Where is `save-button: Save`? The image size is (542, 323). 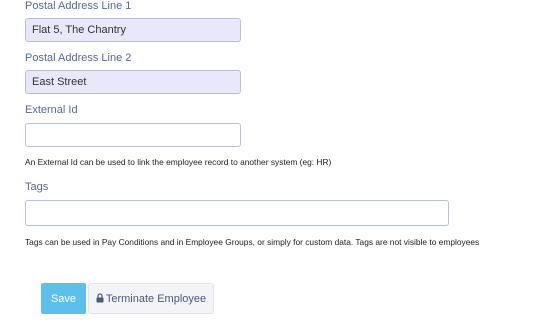
save-button: Save is located at coordinates (63, 298).